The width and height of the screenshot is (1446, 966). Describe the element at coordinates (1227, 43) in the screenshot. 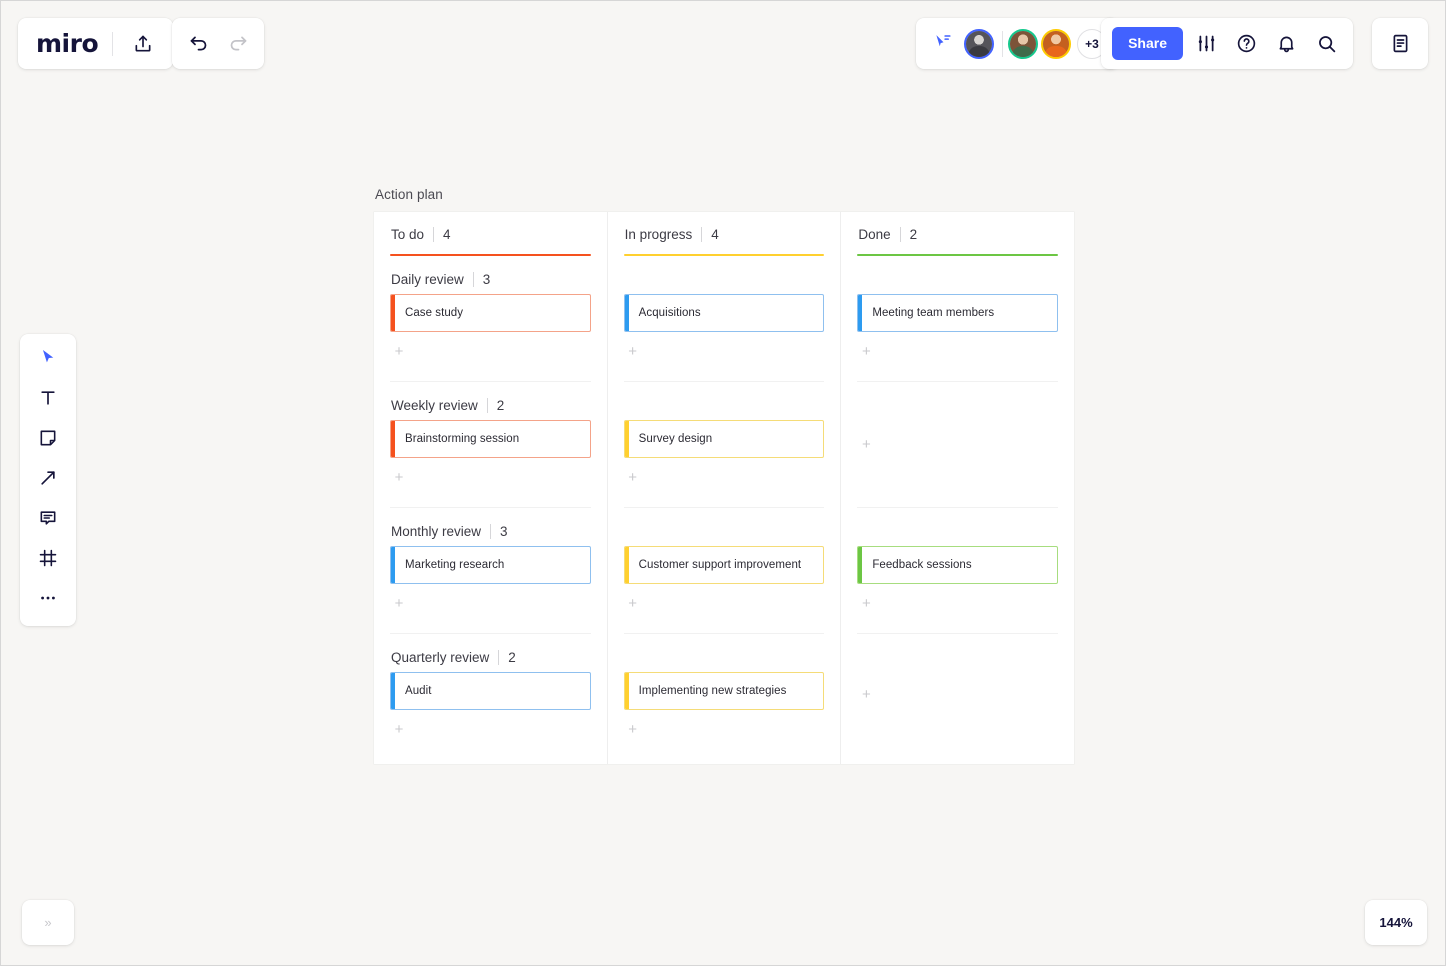

I see `share-group: Share` at that location.